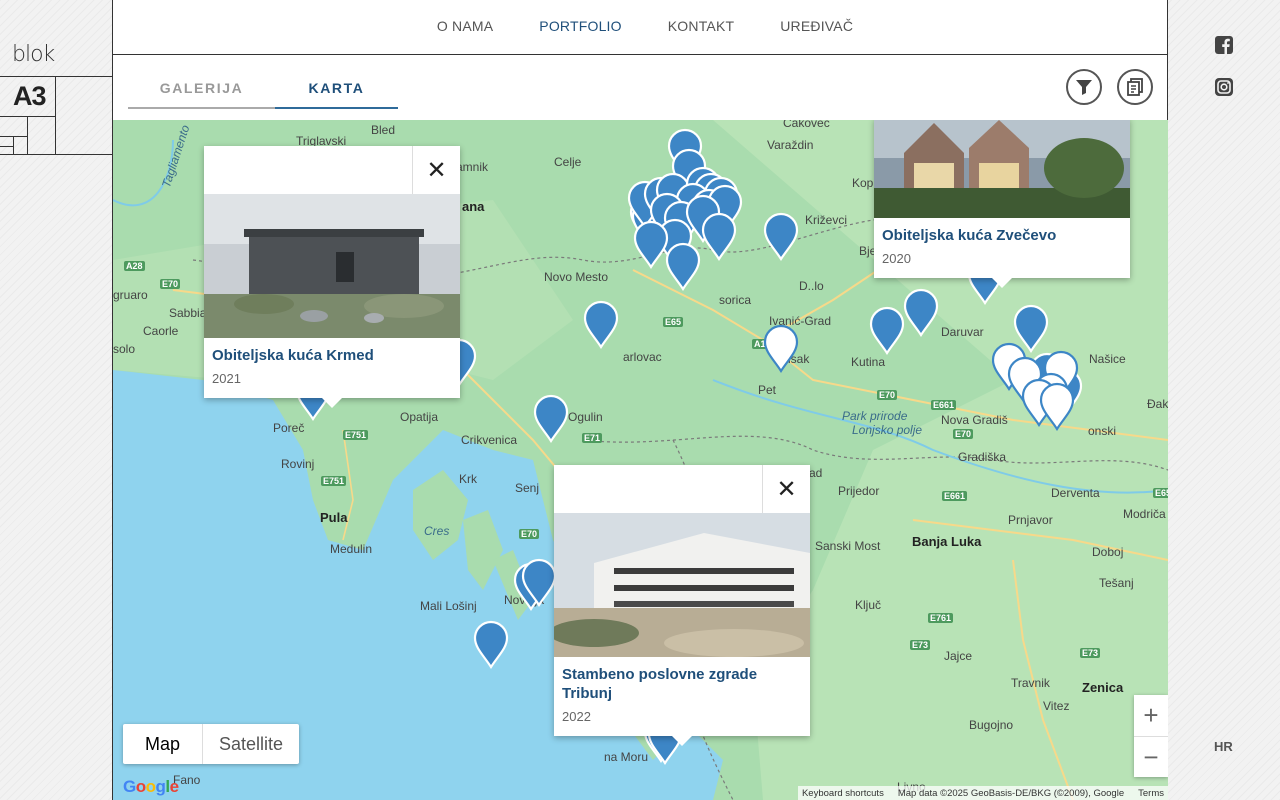 The width and height of the screenshot is (1280, 800). Describe the element at coordinates (735, 300) in the screenshot. I see `map-label: sorica` at that location.